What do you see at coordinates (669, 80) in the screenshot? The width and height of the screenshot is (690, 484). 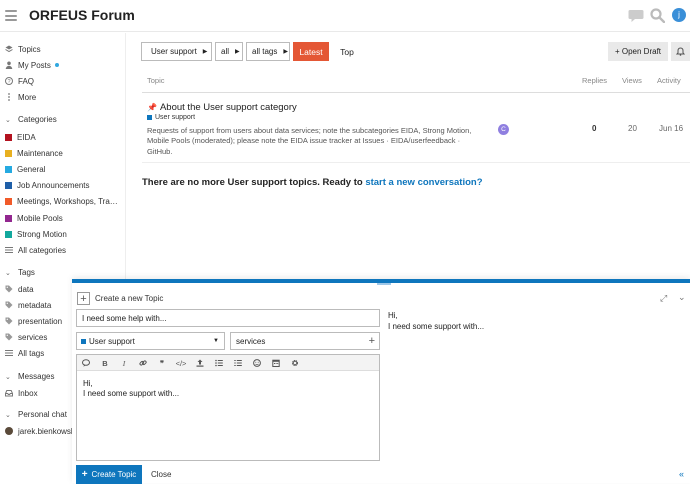 I see `column-header-activity: Activity` at bounding box center [669, 80].